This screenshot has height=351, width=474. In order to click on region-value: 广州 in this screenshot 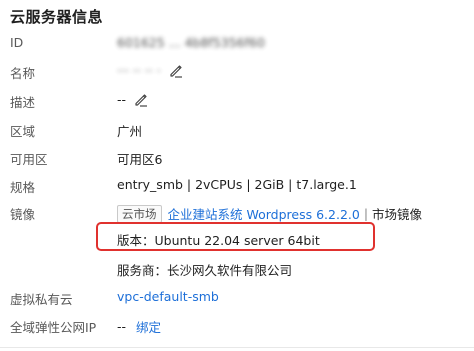, I will do `click(130, 131)`.